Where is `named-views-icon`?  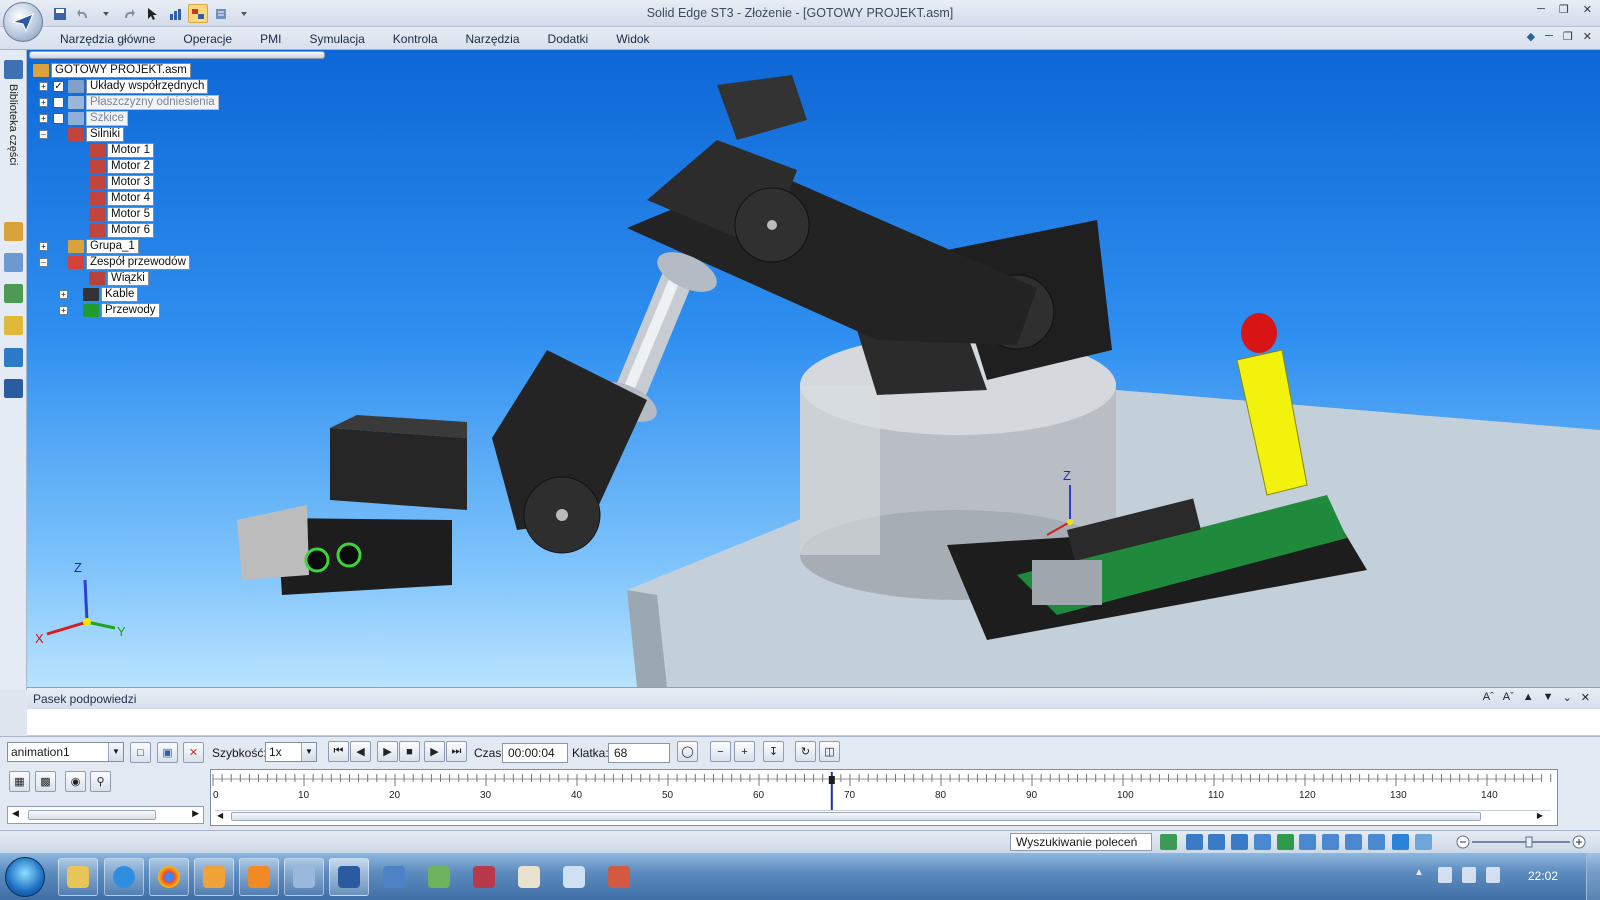 named-views-icon is located at coordinates (1353, 842).